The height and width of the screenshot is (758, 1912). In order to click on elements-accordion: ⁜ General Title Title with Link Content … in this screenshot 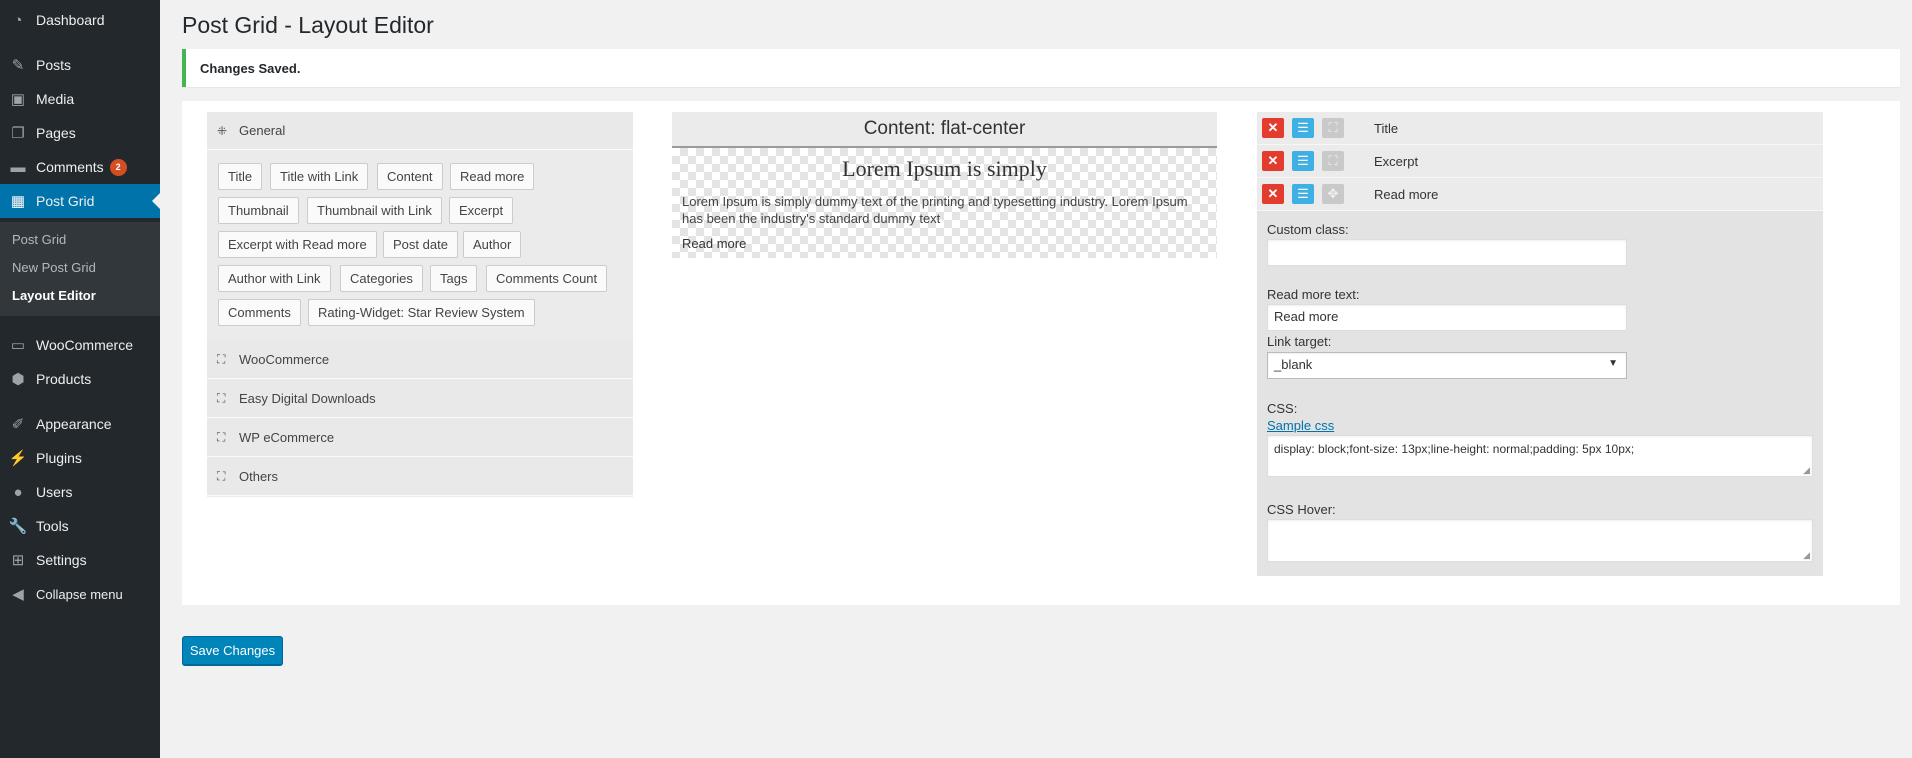, I will do `click(420, 304)`.